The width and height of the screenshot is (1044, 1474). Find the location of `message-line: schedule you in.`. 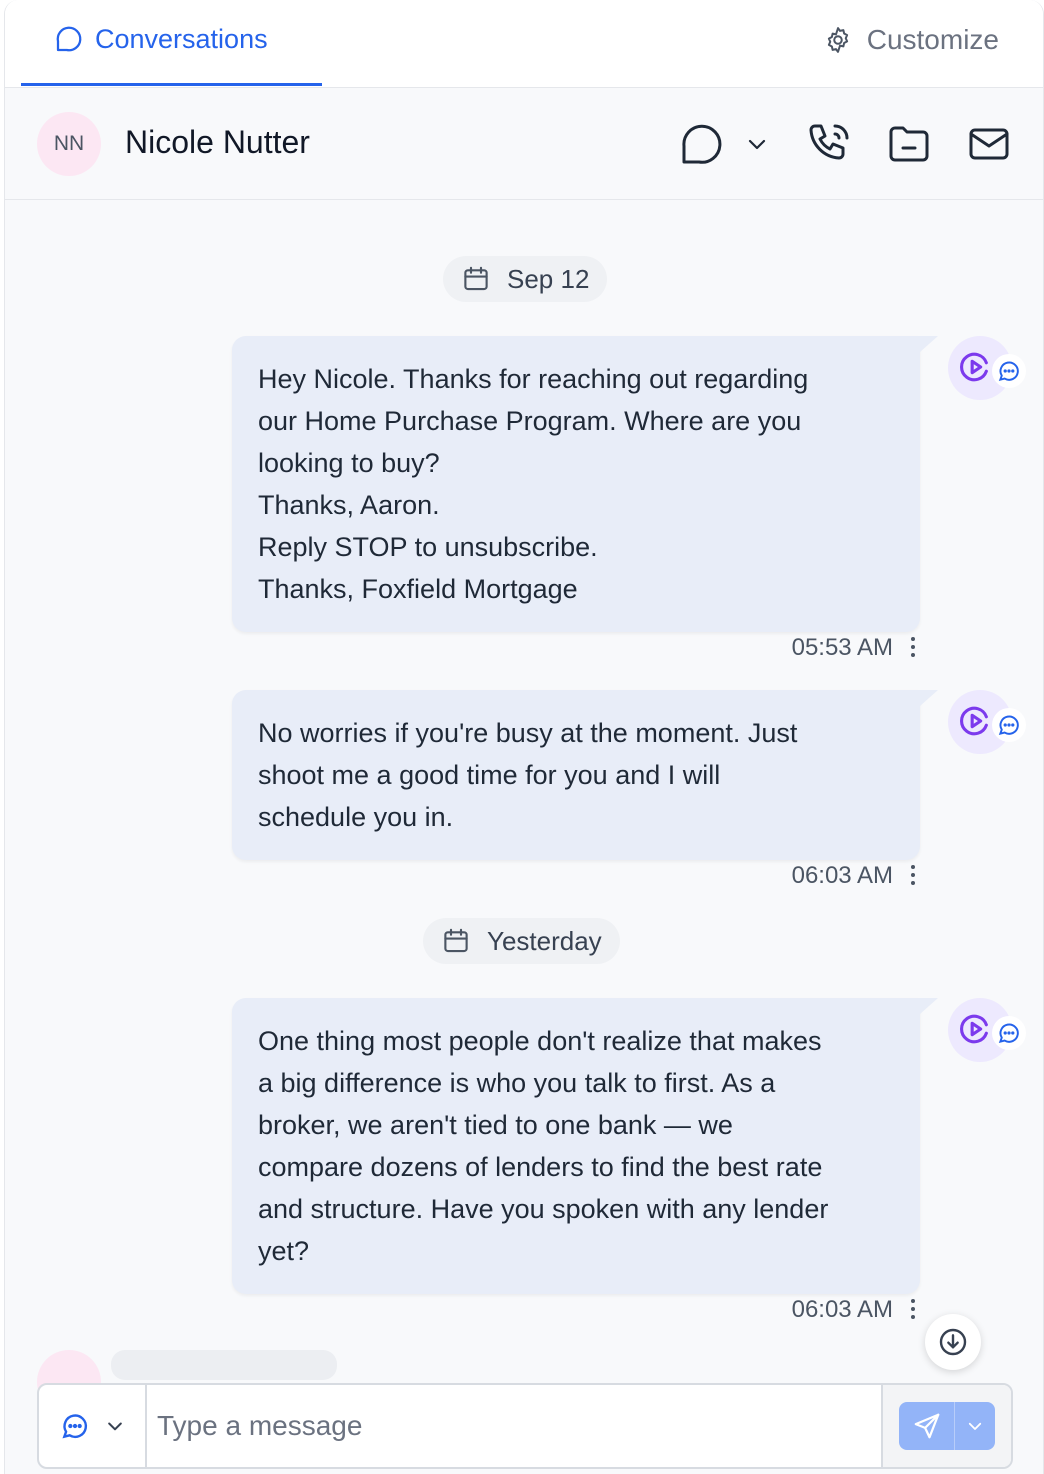

message-line: schedule you in. is located at coordinates (356, 817).